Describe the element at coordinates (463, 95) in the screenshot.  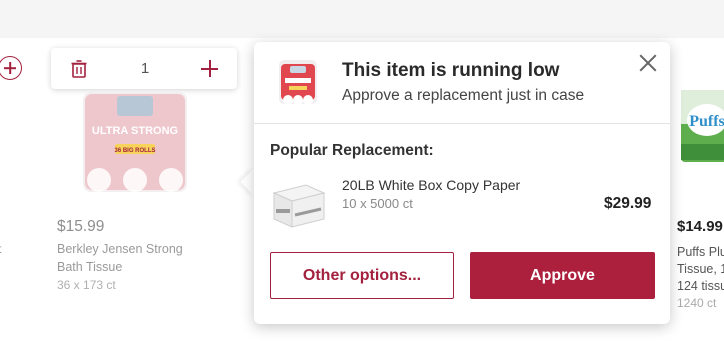
I see `popup-subtitle: Approve a replacement just in case` at that location.